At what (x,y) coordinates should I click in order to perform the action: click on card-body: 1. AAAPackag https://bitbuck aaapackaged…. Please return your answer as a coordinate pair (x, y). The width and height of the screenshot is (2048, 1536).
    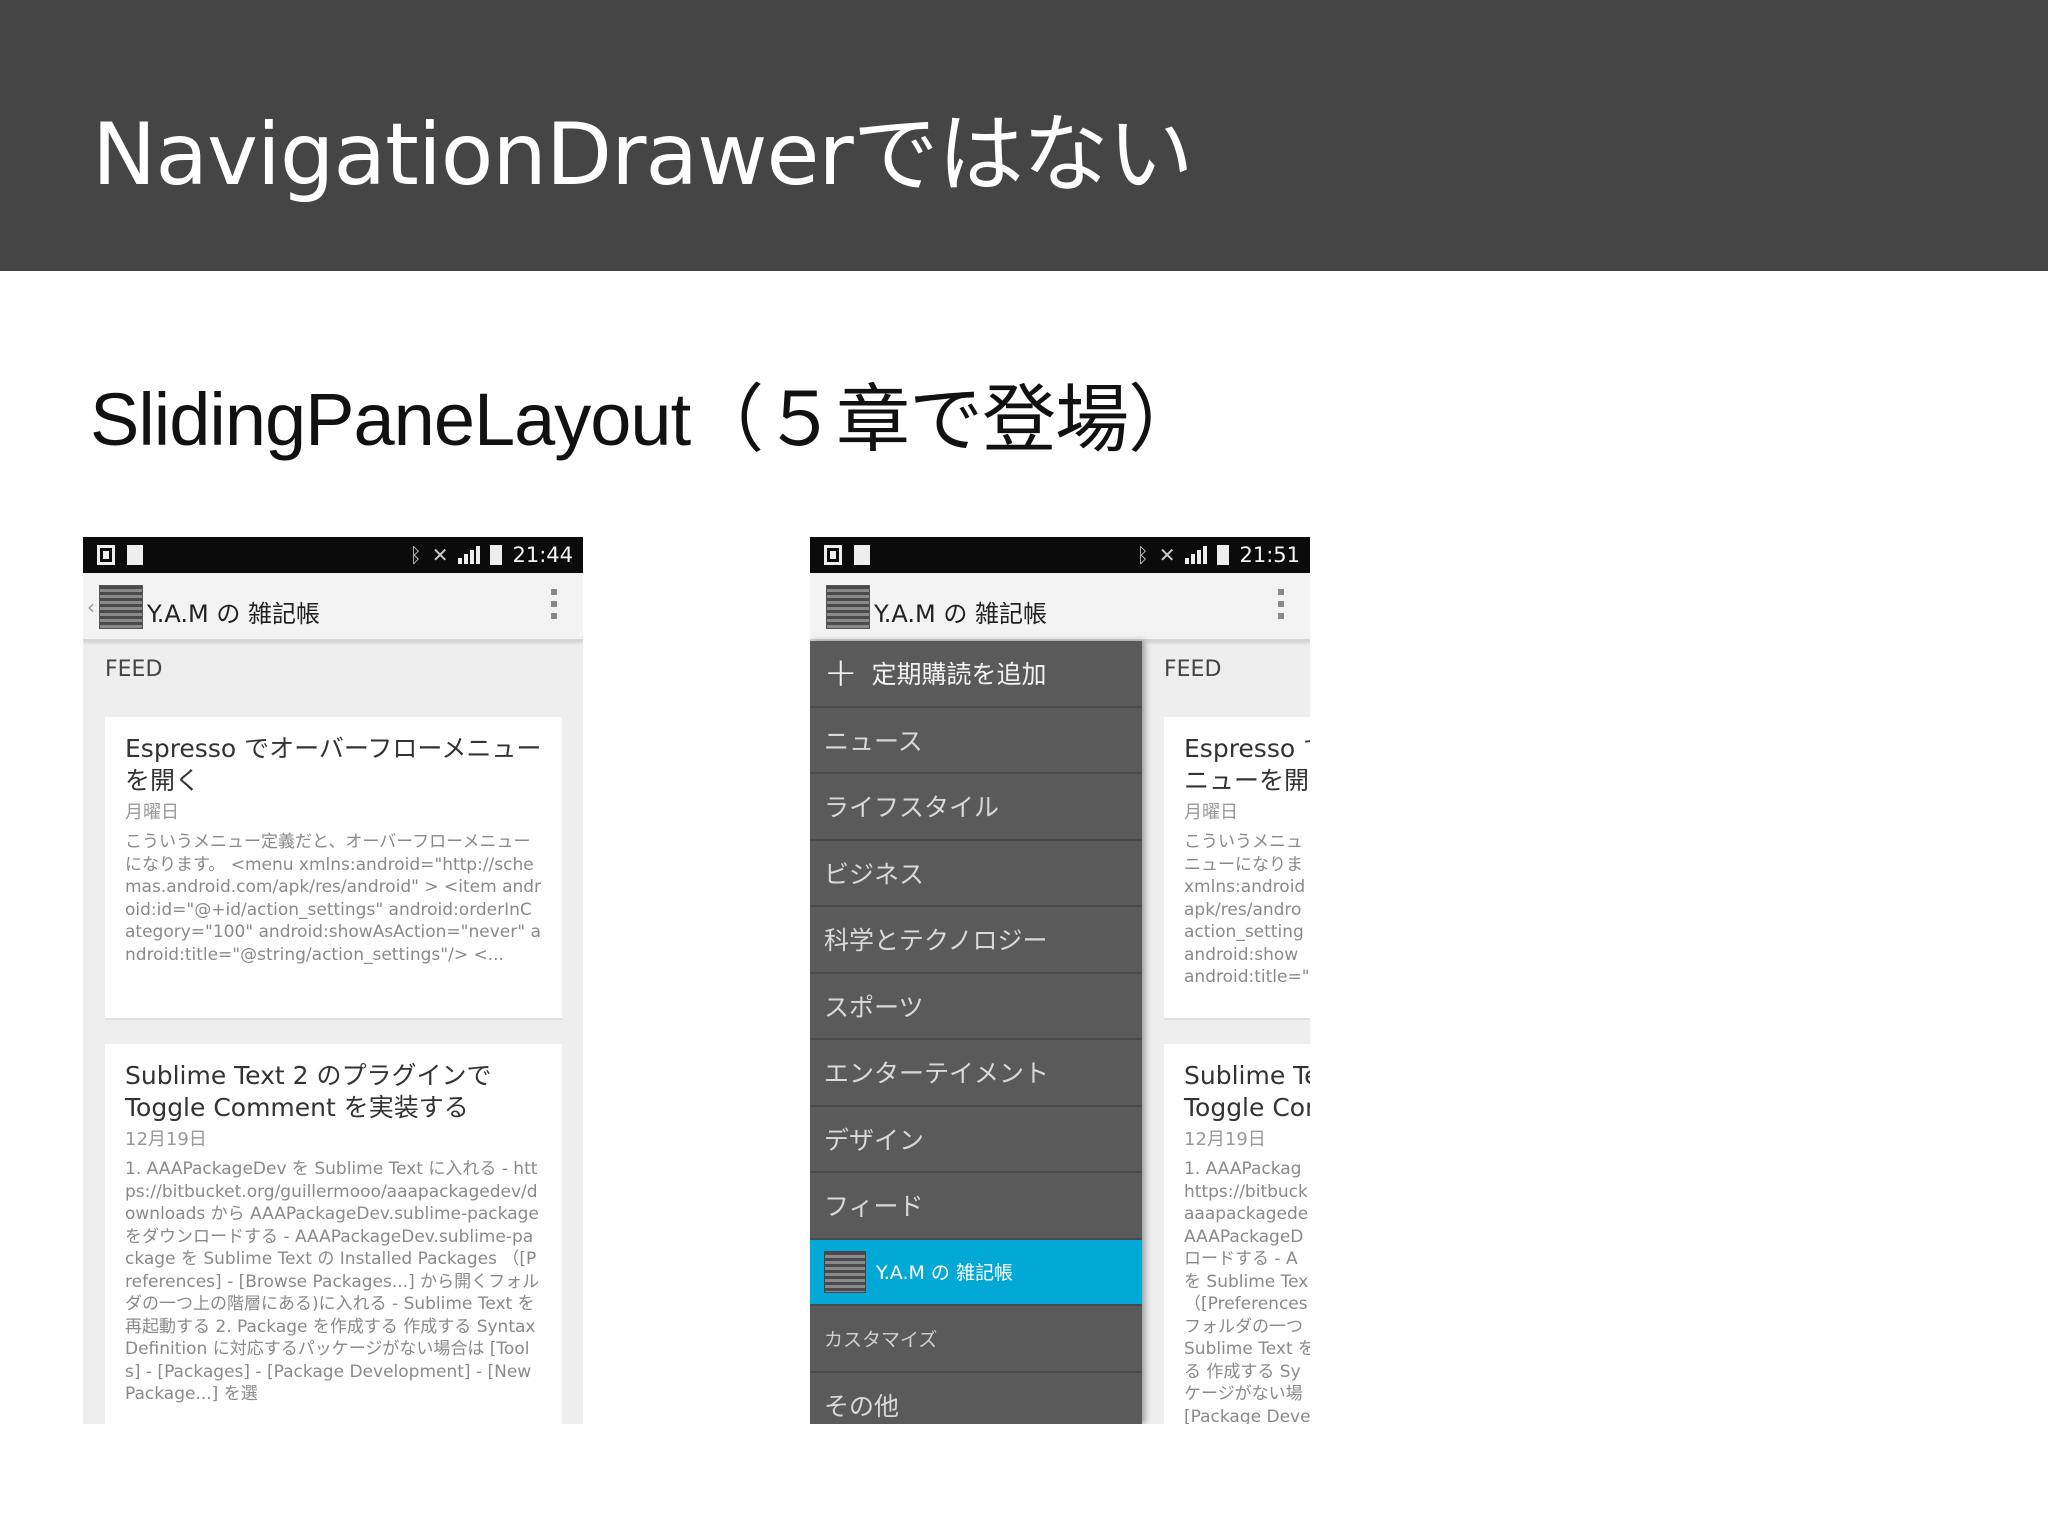
    Looking at the image, I should click on (1247, 1291).